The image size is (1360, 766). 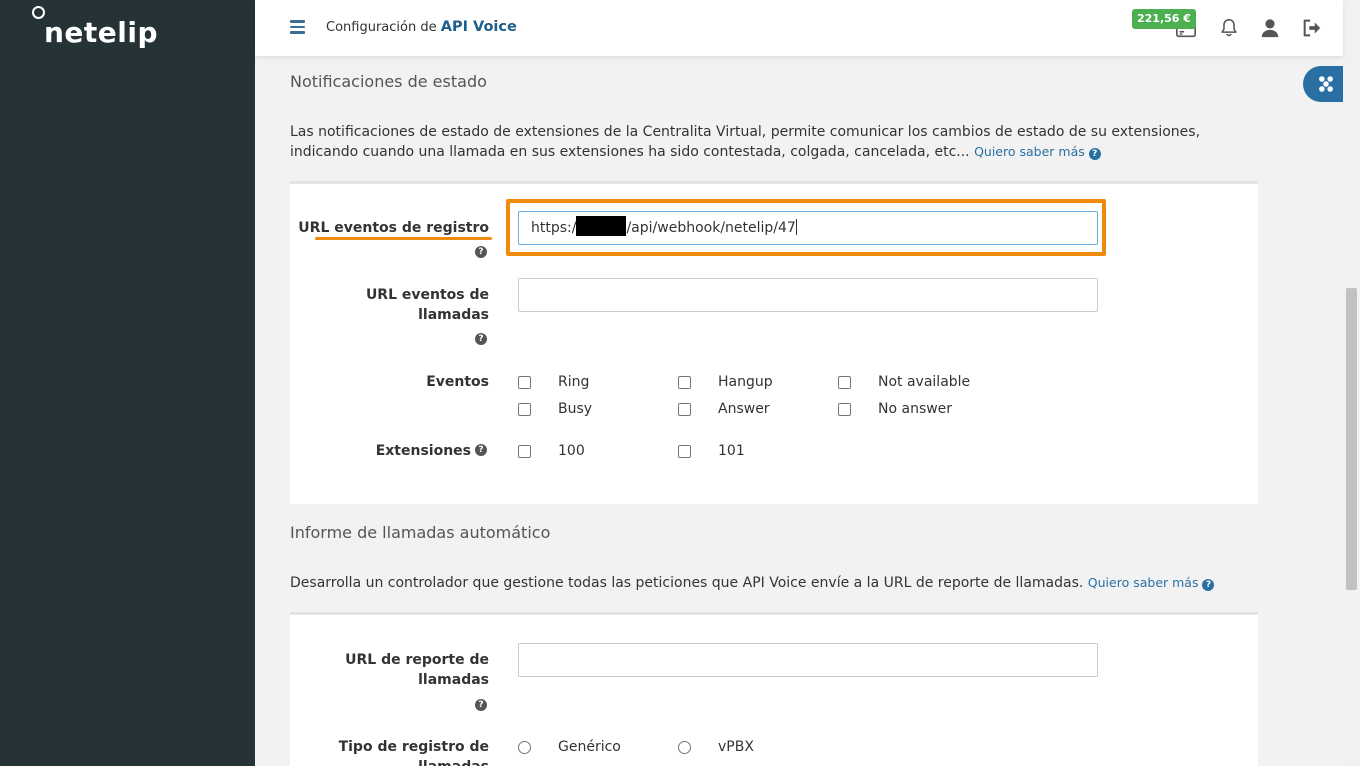 I want to click on report-url-label: URL de reporte de llamadas, so click(x=389, y=670).